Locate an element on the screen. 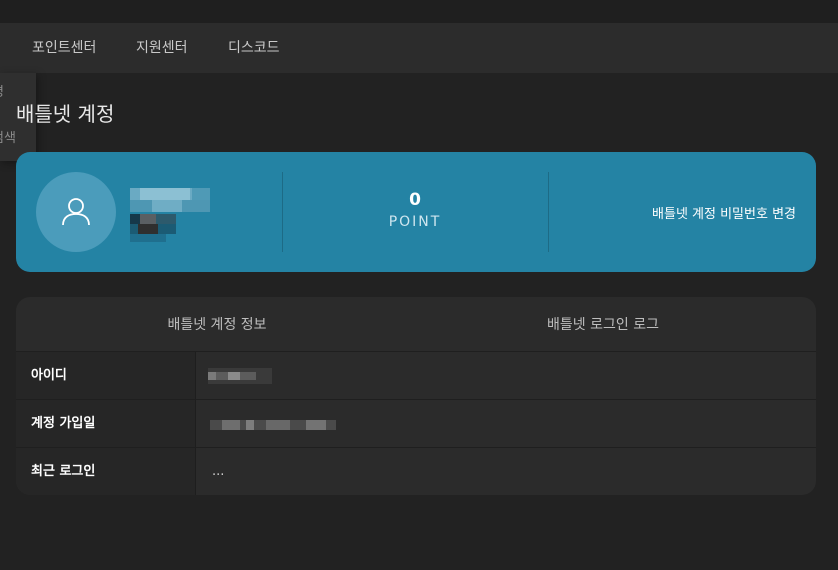 The height and width of the screenshot is (570, 838). nav-point-center: 포인트센터 is located at coordinates (64, 48).